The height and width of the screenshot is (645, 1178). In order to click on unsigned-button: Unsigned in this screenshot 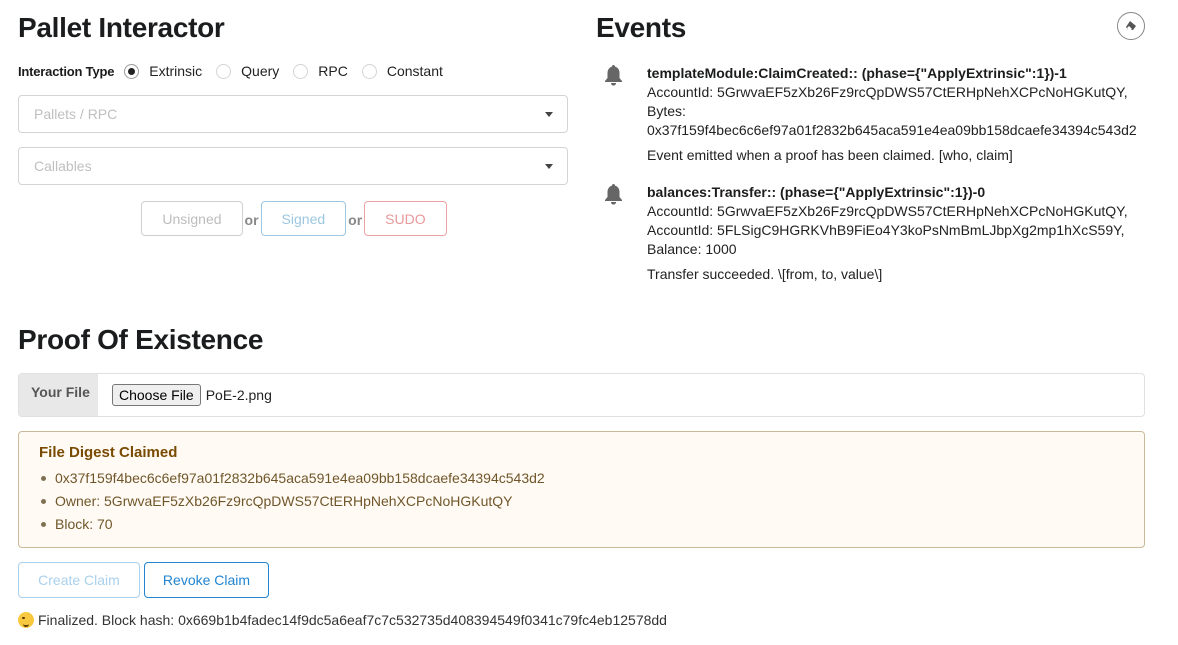, I will do `click(192, 218)`.